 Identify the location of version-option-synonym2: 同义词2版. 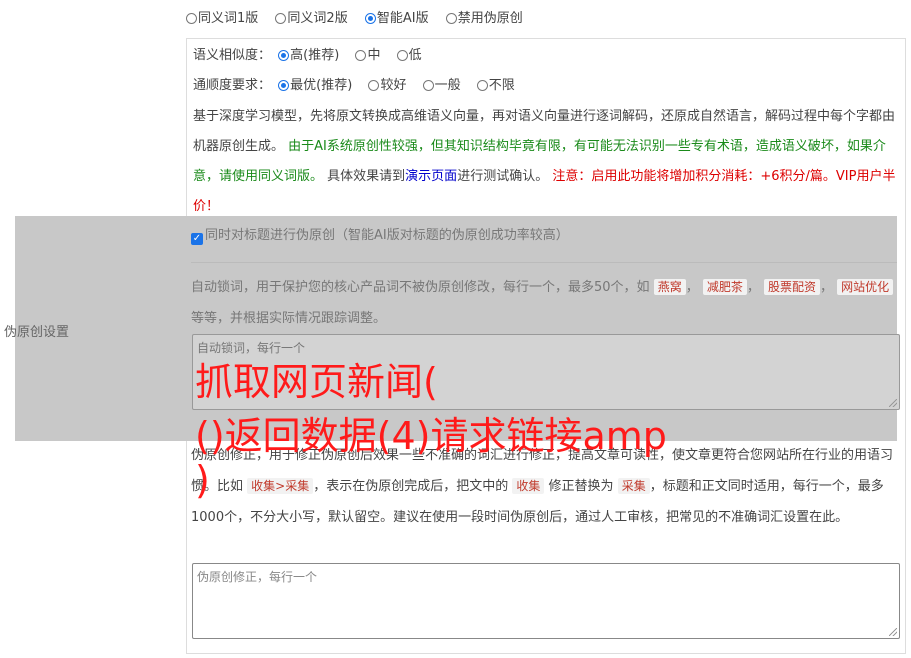
(311, 18).